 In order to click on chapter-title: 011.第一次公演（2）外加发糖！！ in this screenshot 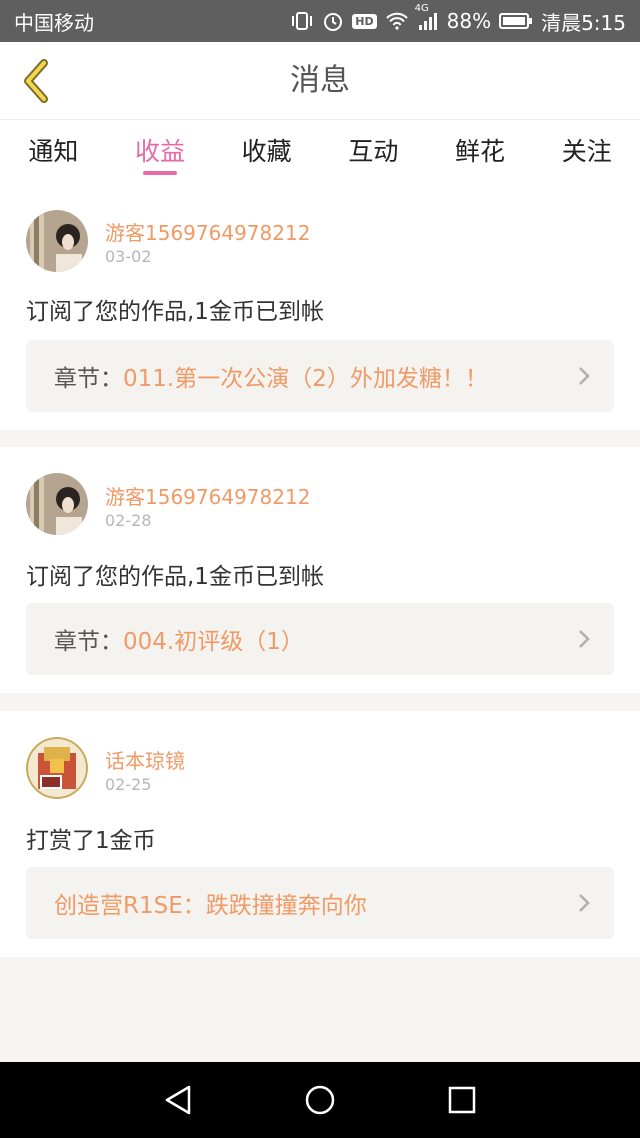, I will do `click(305, 379)`.